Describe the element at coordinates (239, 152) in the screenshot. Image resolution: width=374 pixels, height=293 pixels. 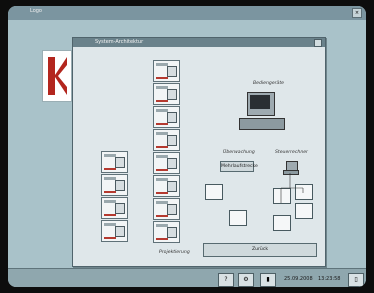
I see `uberwachung-label: Überwachung` at that location.